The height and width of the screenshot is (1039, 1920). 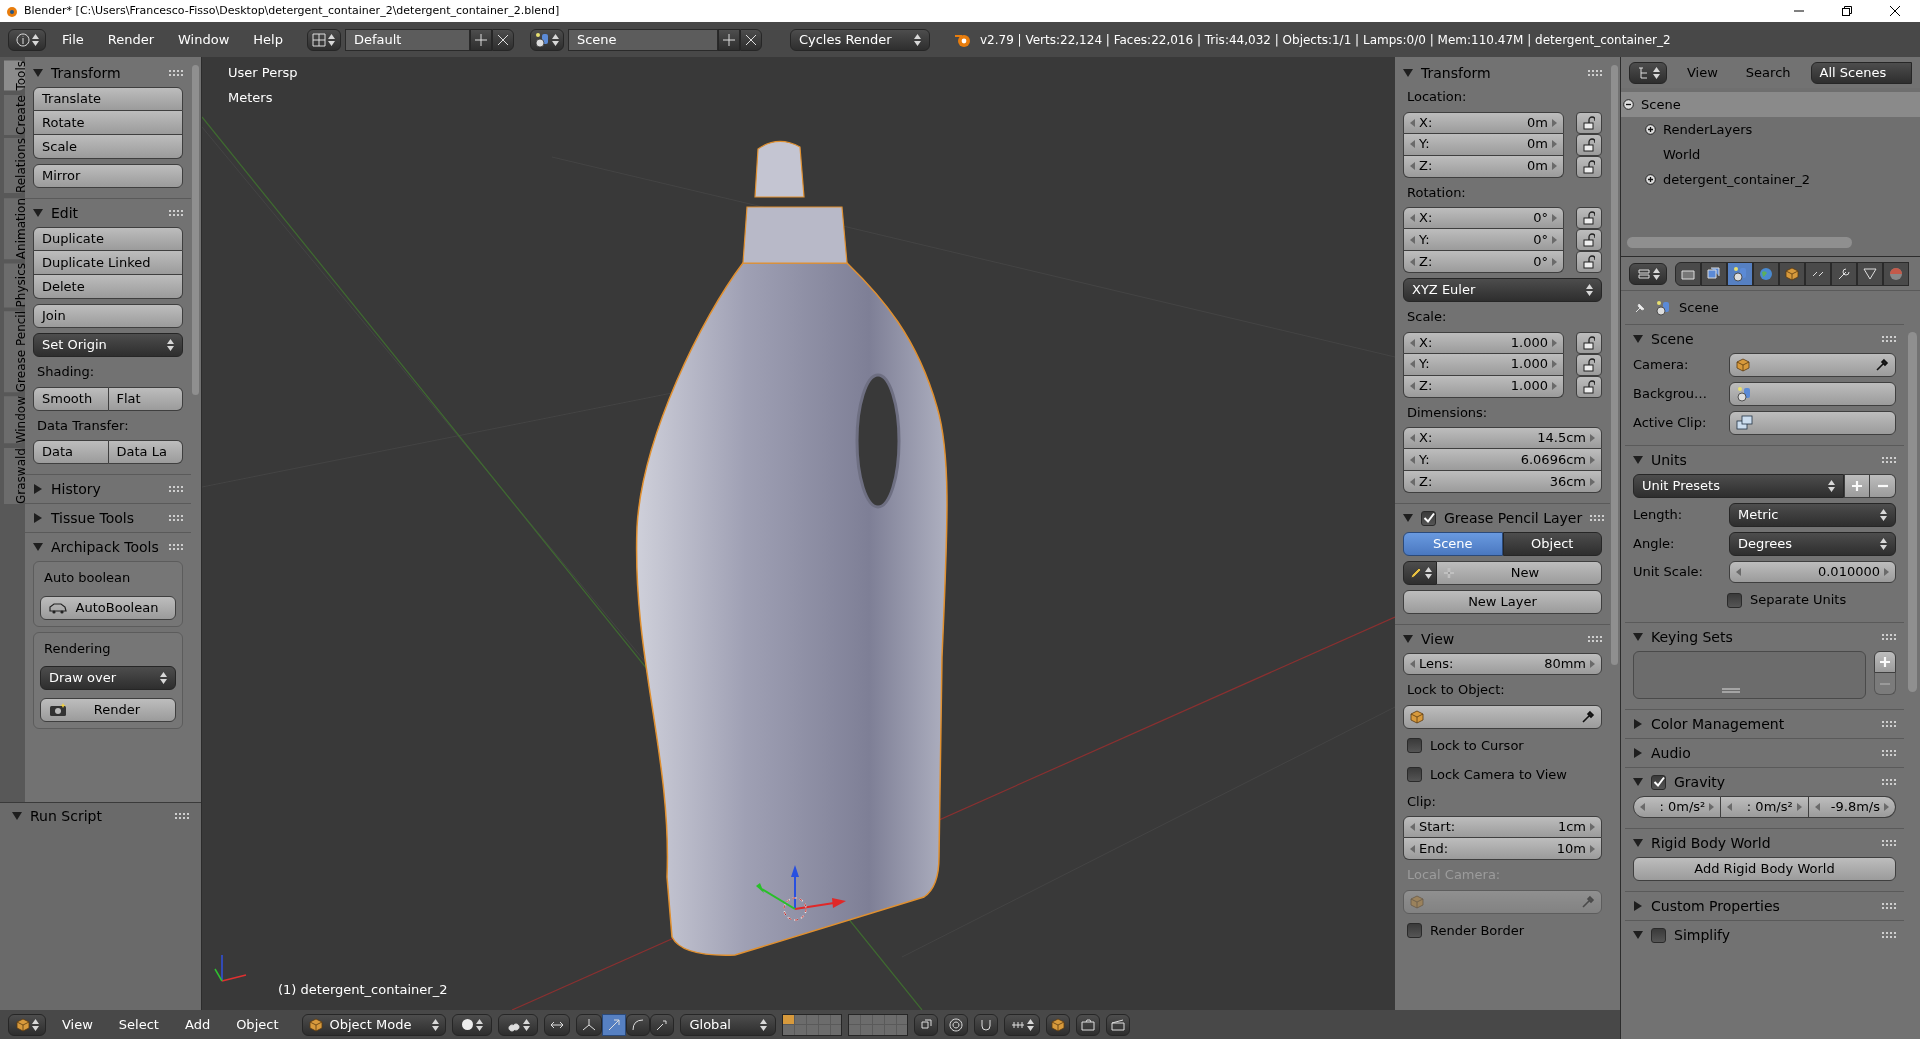 What do you see at coordinates (1483, 122) in the screenshot?
I see `number-field: X: 0m` at bounding box center [1483, 122].